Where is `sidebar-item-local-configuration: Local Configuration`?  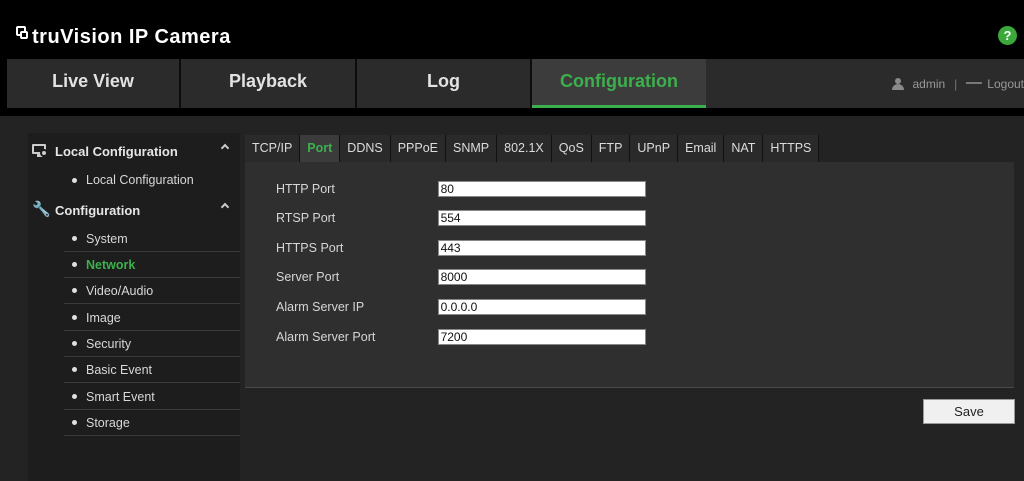
sidebar-item-local-configuration: Local Configuration is located at coordinates (152, 180).